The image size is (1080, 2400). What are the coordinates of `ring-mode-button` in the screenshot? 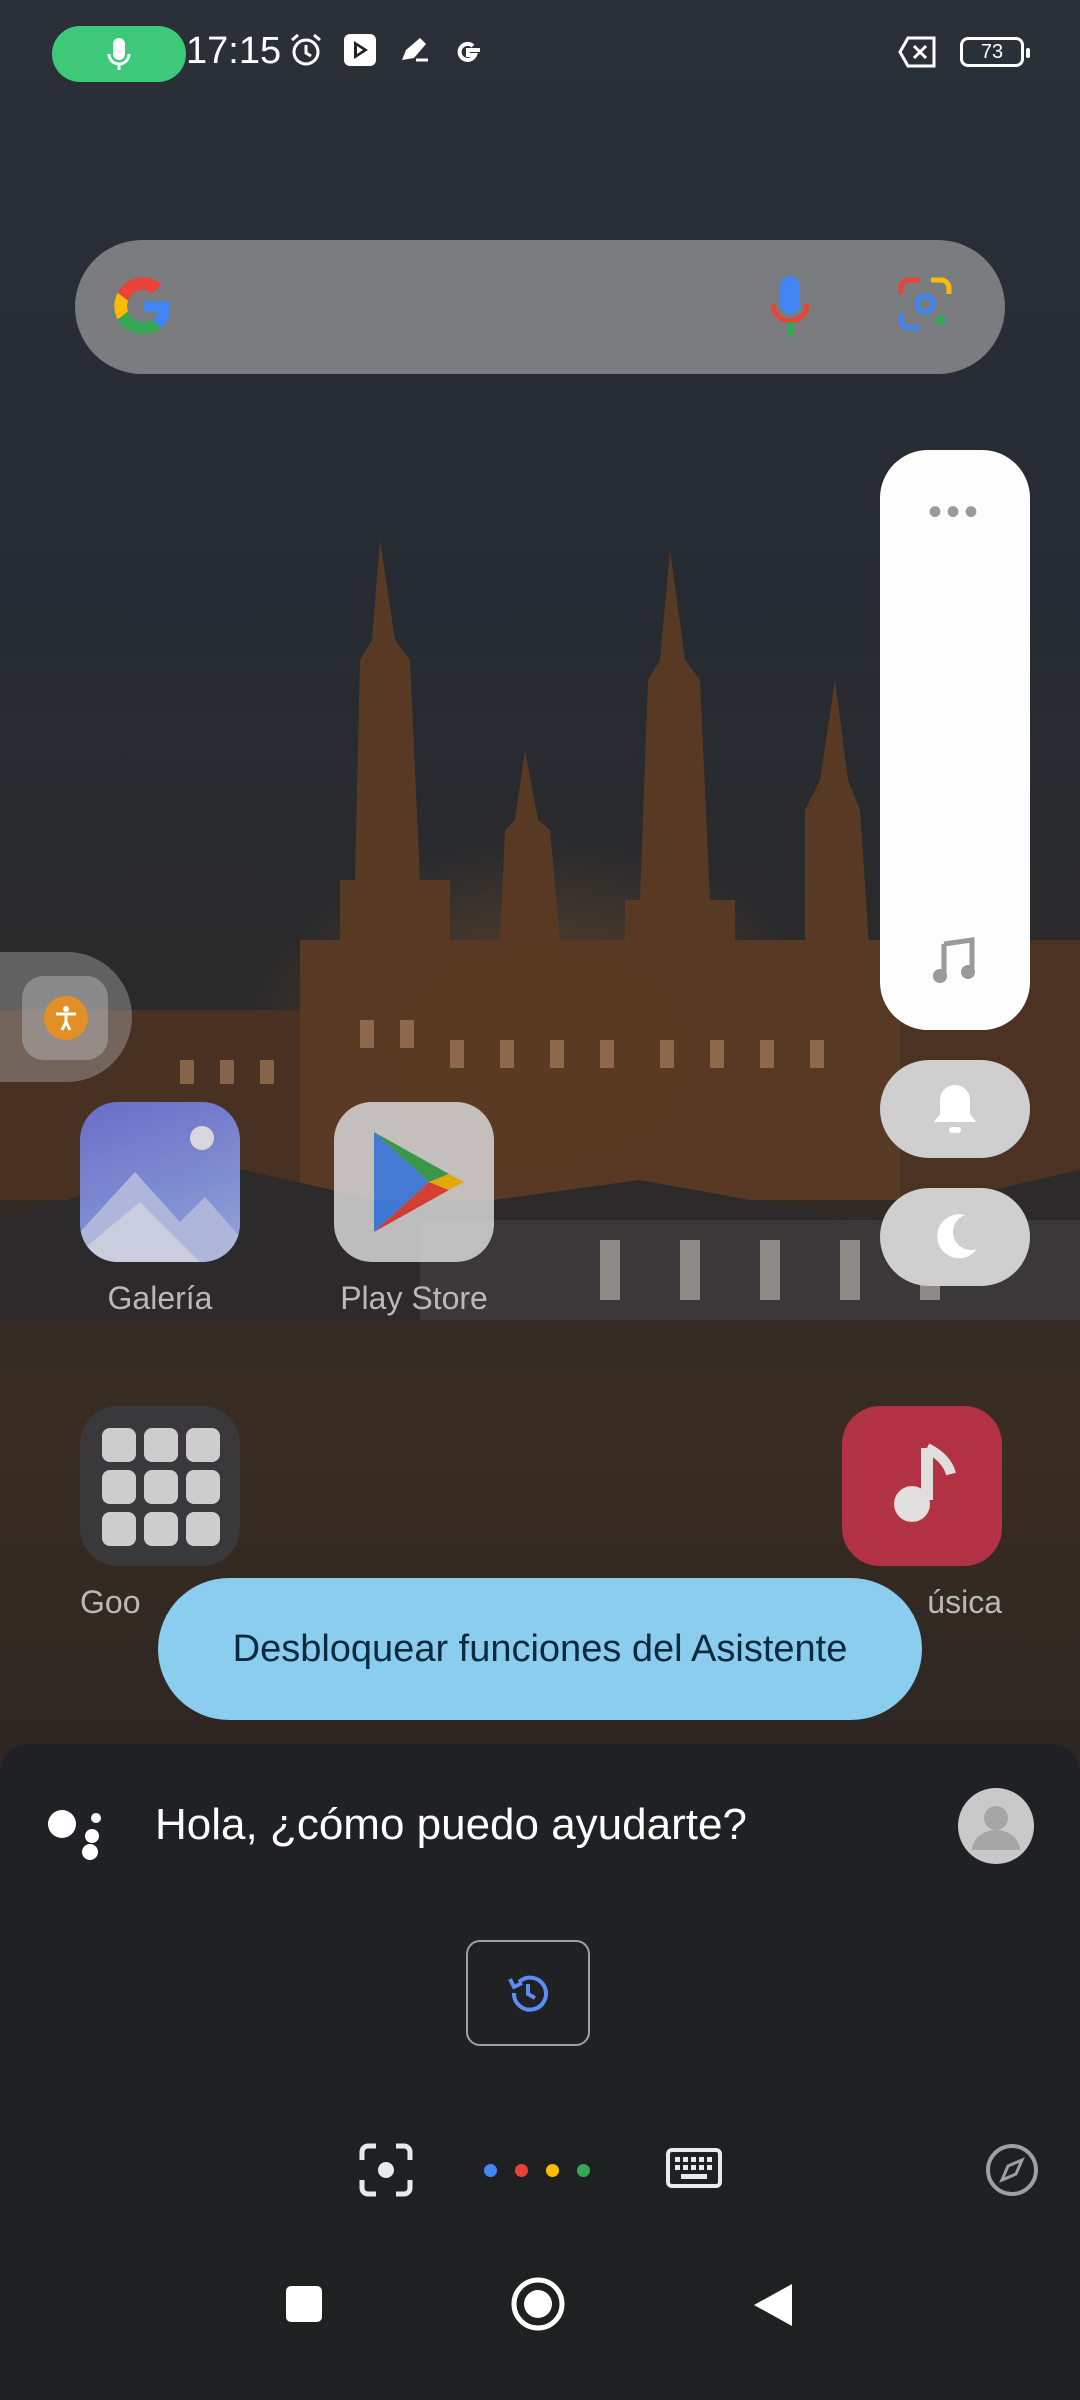 It's located at (955, 1109).